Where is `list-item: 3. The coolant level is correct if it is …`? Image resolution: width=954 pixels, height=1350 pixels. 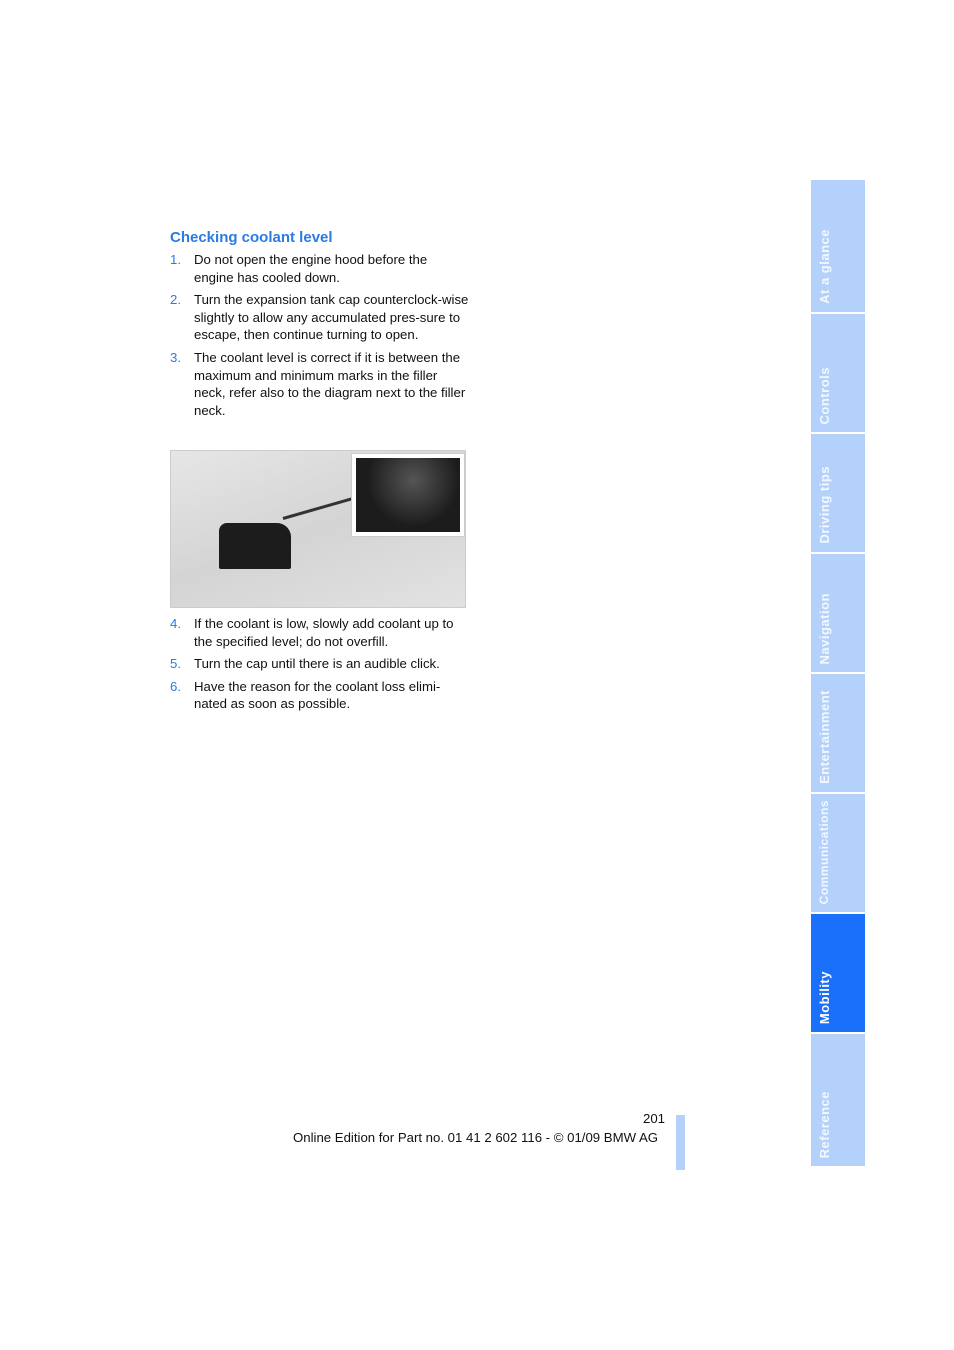
list-item: 3. The coolant level is correct if it is … is located at coordinates (318, 383).